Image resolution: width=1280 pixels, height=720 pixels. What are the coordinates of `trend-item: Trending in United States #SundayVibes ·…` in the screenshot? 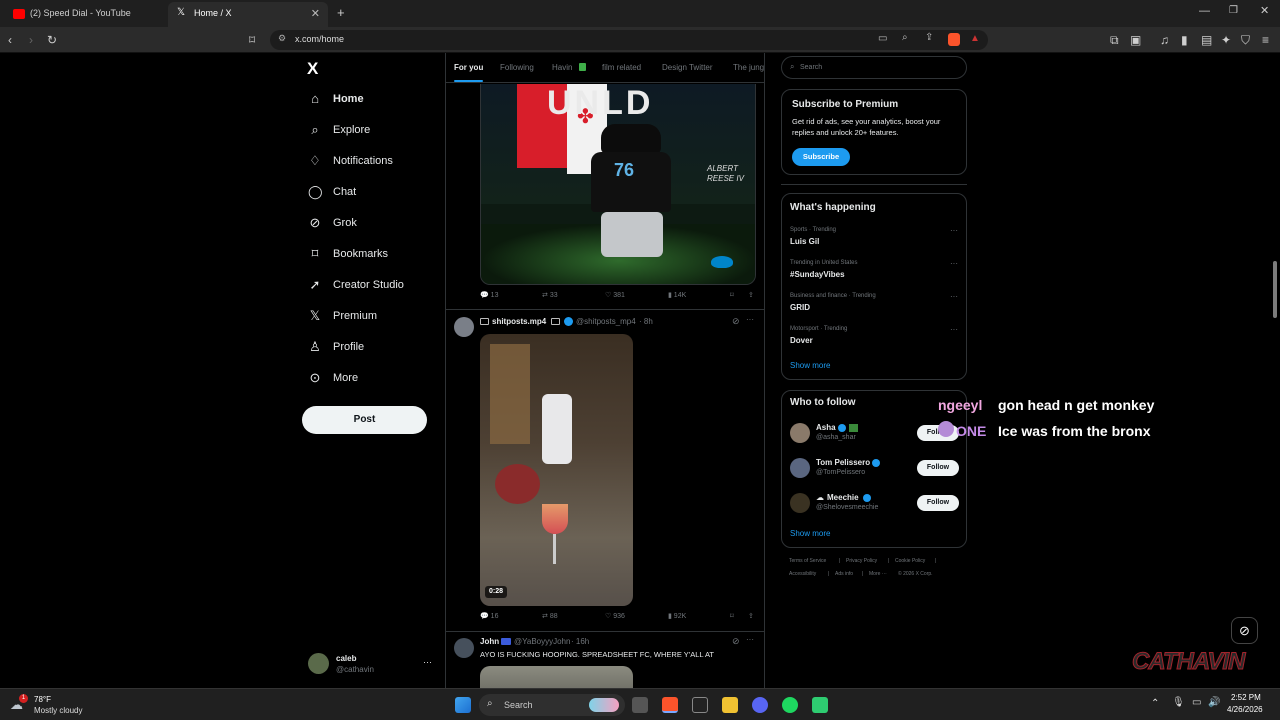 It's located at (874, 272).